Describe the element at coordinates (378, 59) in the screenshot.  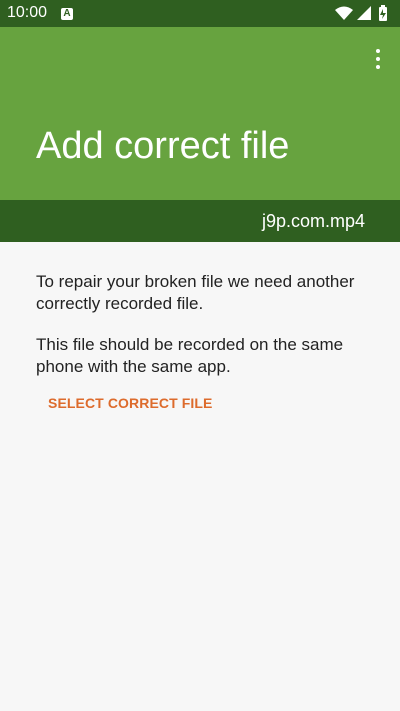
I see `overflow-menu-icon` at that location.